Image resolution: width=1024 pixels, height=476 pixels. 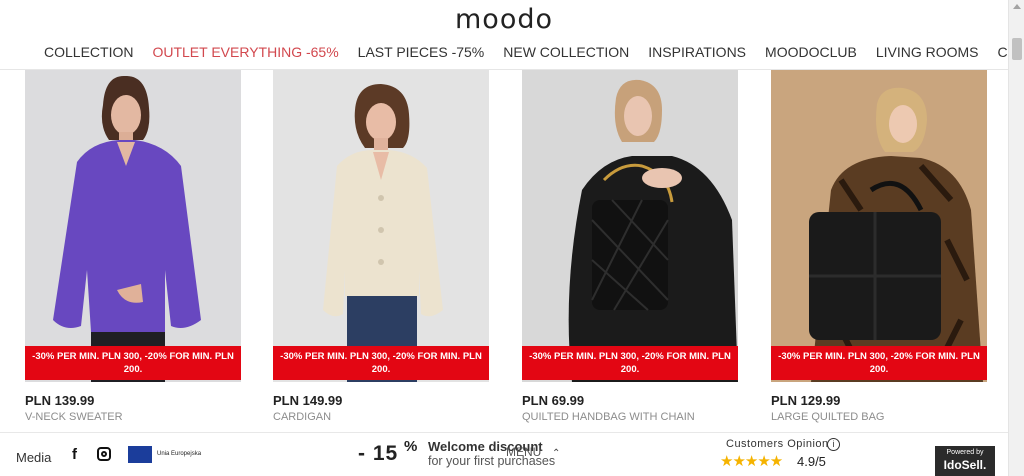 What do you see at coordinates (553, 400) in the screenshot?
I see `product-price: PLN 69.99` at bounding box center [553, 400].